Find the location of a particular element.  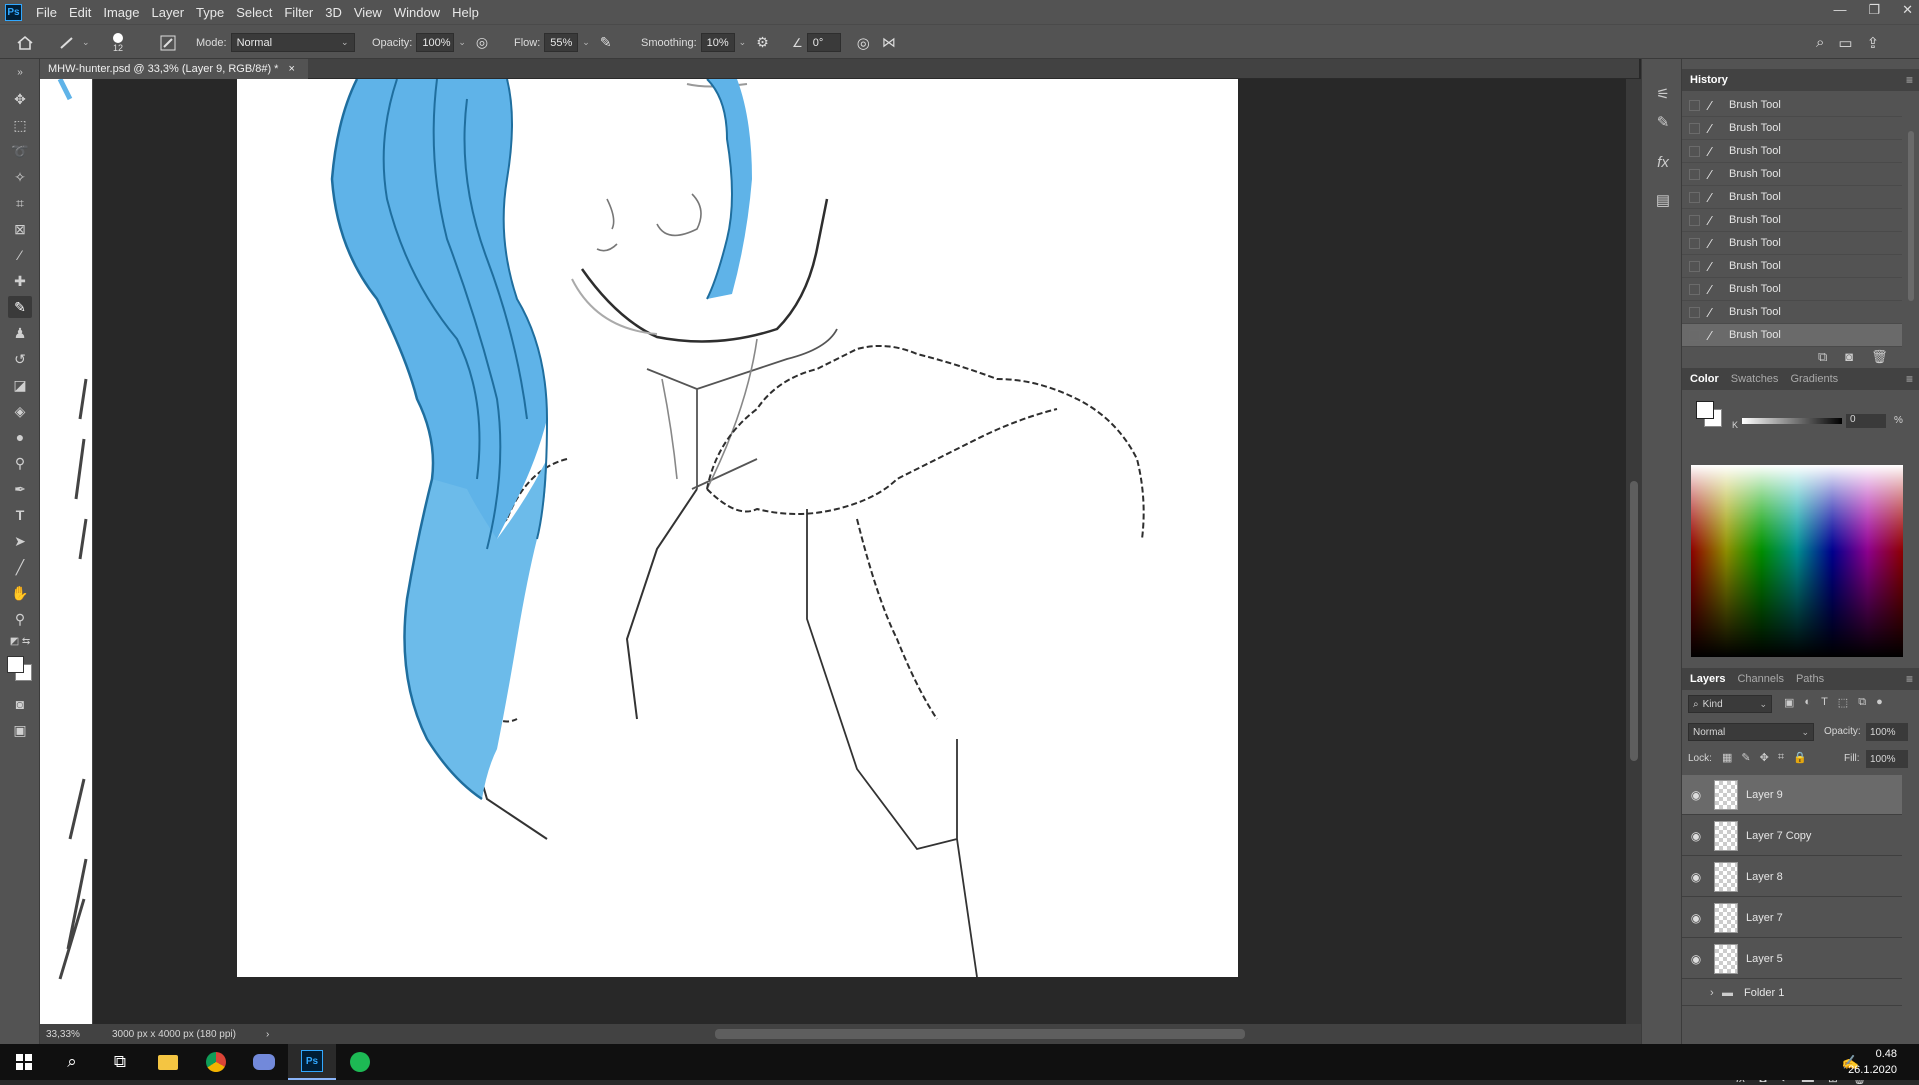

clone-stamp-tool-icon: ♟ is located at coordinates (20, 333).